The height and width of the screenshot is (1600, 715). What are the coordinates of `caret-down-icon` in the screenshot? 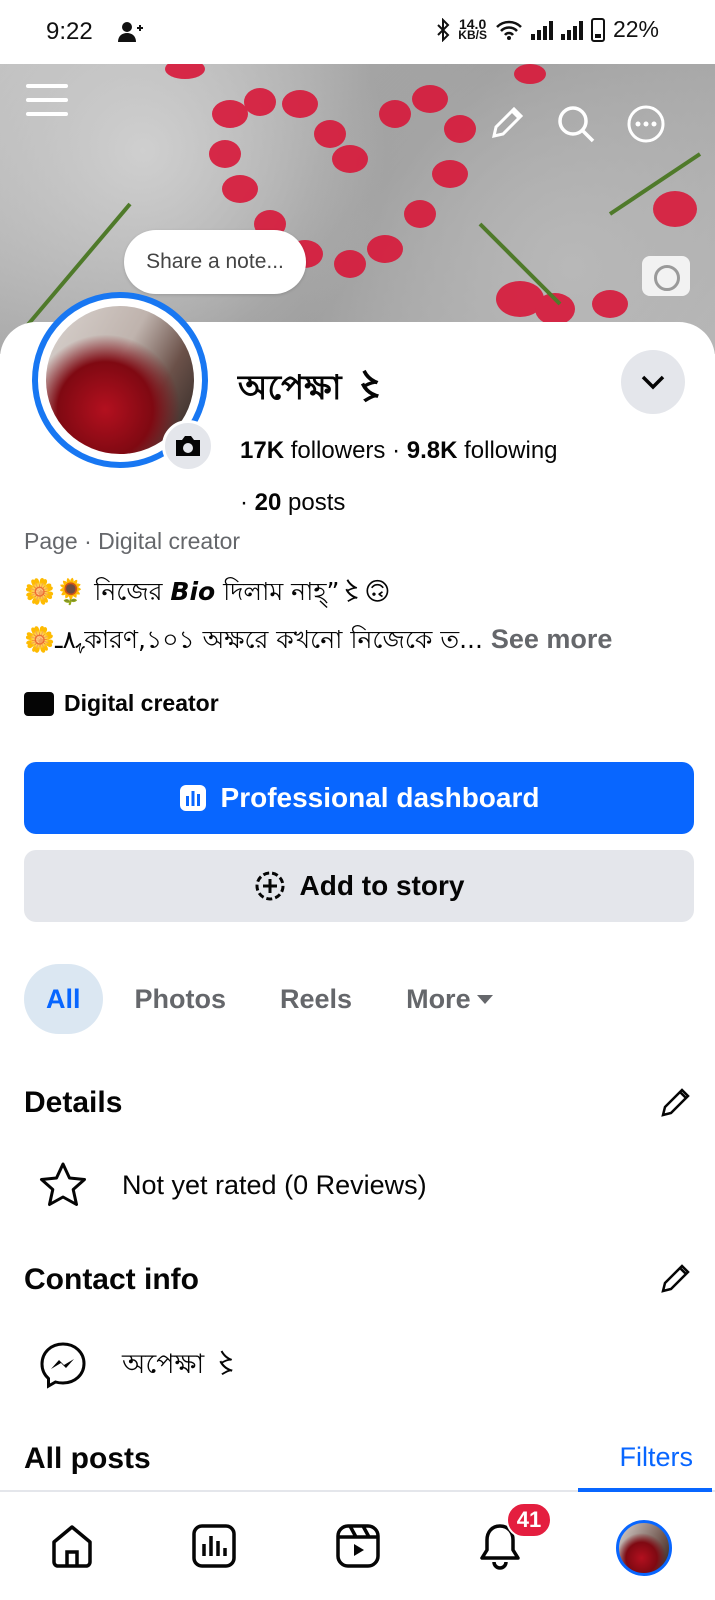 It's located at (484, 999).